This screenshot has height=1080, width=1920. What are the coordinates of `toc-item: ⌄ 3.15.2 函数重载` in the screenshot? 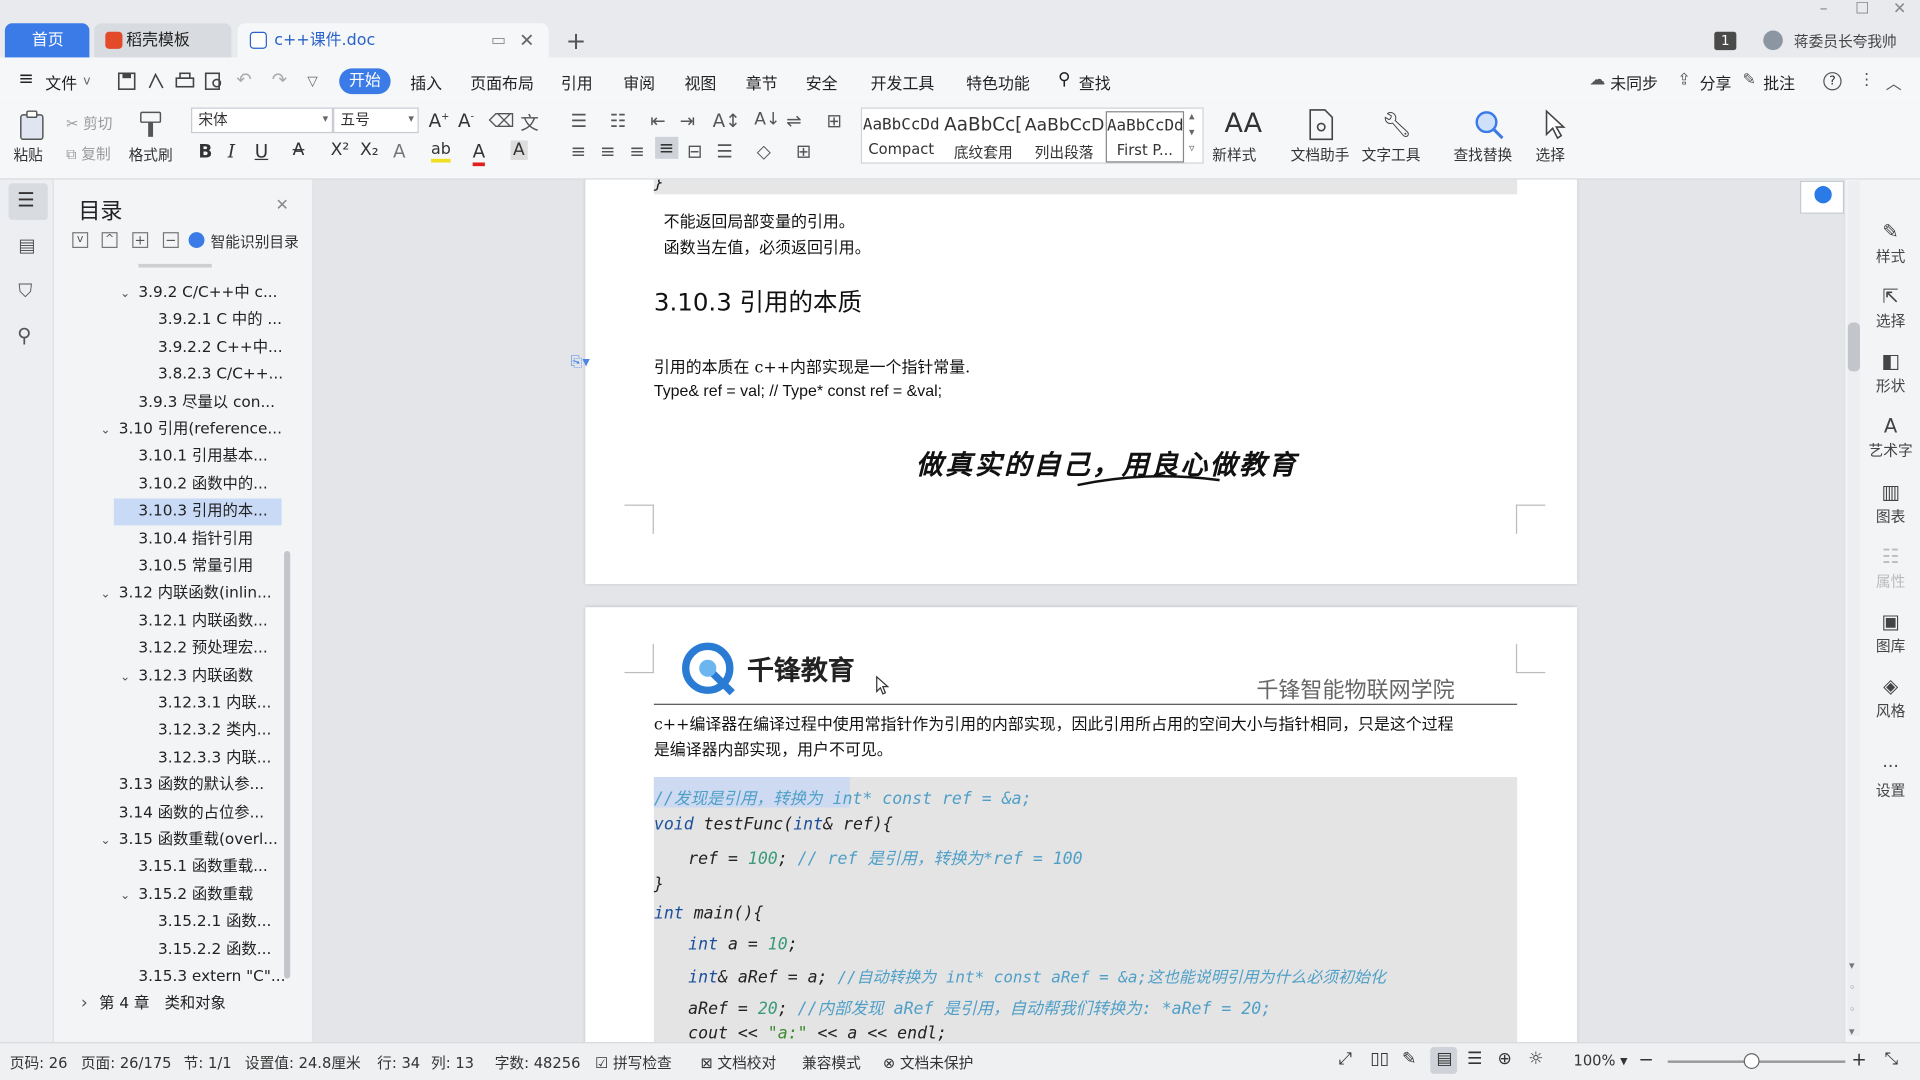 It's located at (186, 894).